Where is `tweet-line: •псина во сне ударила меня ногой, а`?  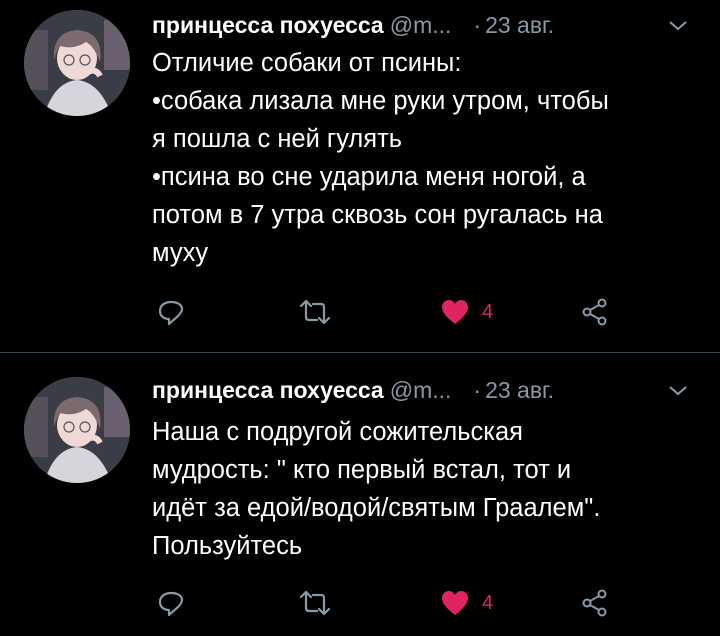 tweet-line: •псина во сне ударила меня ногой, а is located at coordinates (369, 177).